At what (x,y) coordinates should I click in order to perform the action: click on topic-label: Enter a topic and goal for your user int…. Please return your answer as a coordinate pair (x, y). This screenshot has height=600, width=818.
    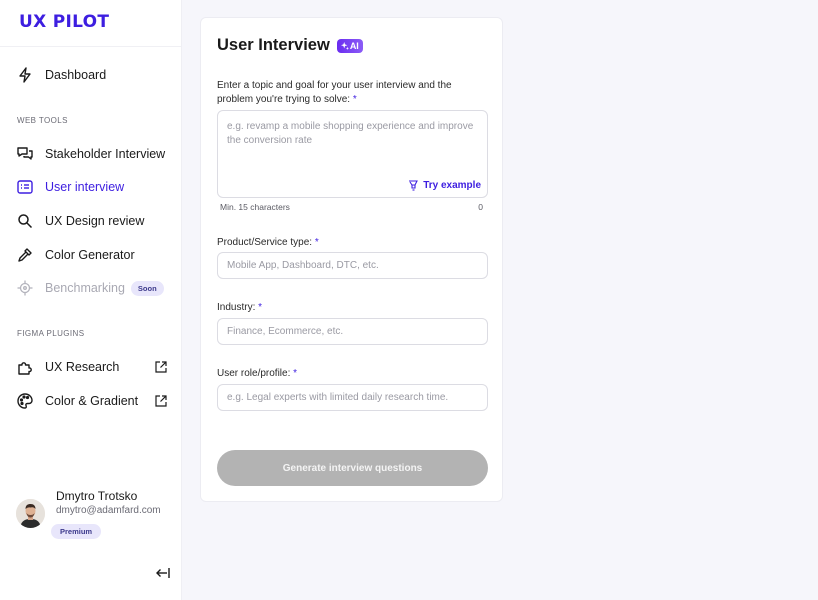
    Looking at the image, I should click on (352, 93).